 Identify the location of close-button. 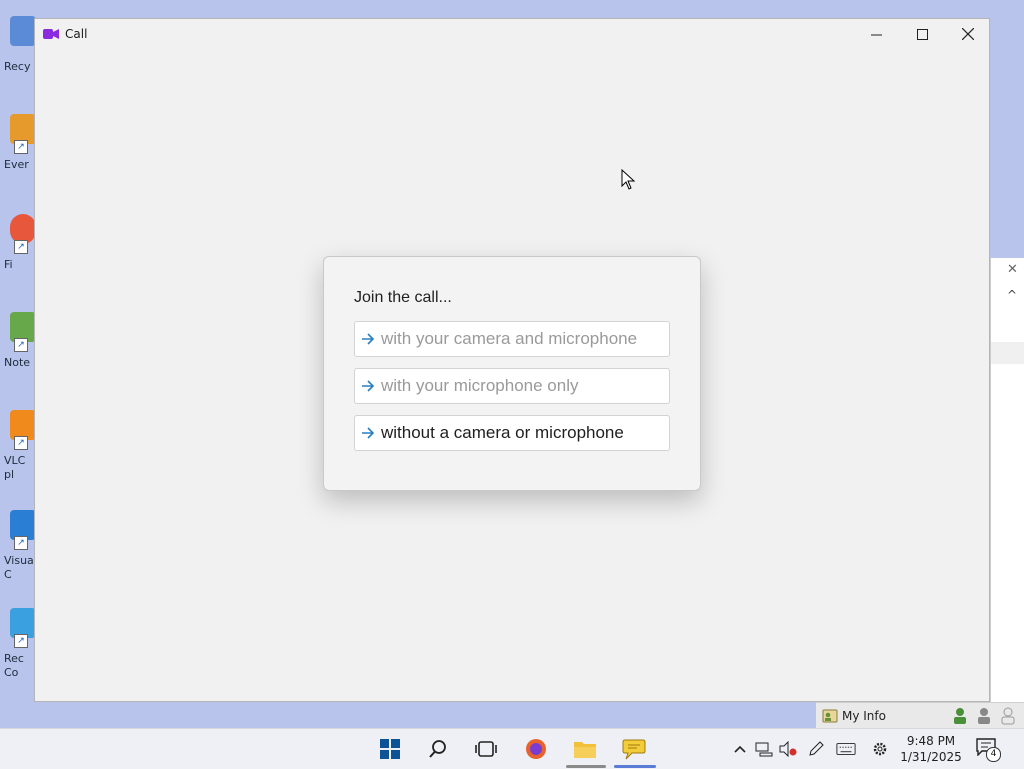
(968, 34).